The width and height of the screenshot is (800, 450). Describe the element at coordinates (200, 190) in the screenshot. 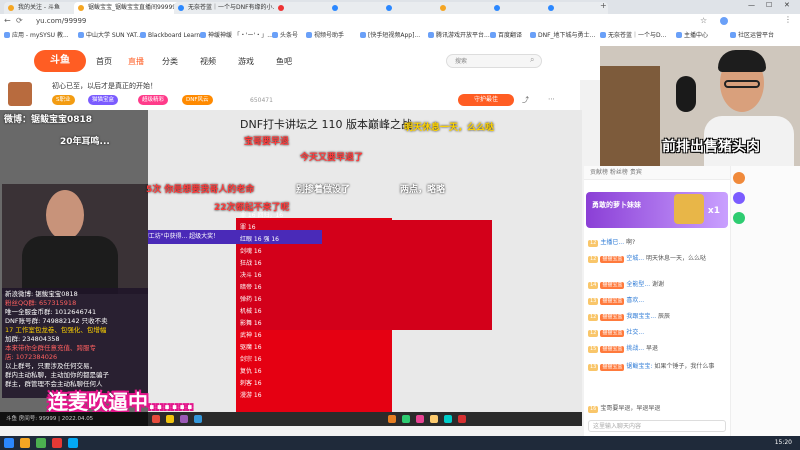

I see `danmaku-text: 5次 你是想要我哥人的老命` at that location.